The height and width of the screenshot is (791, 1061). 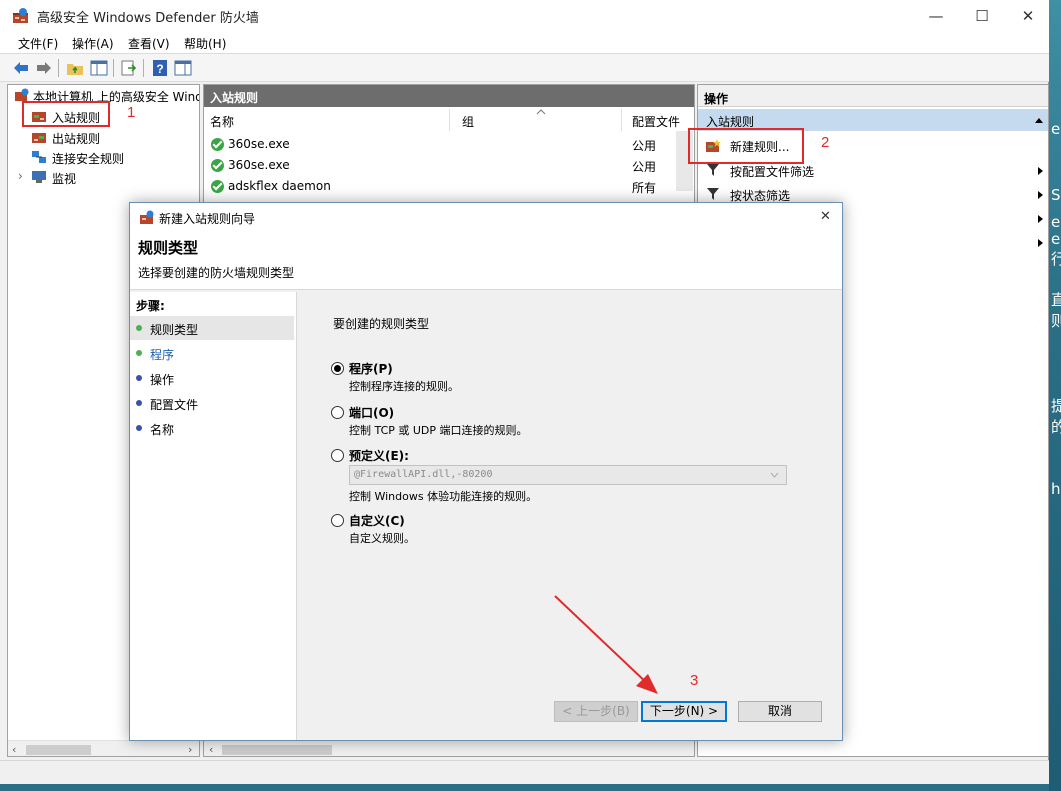 I want to click on rule-profile: 所有, so click(x=644, y=188).